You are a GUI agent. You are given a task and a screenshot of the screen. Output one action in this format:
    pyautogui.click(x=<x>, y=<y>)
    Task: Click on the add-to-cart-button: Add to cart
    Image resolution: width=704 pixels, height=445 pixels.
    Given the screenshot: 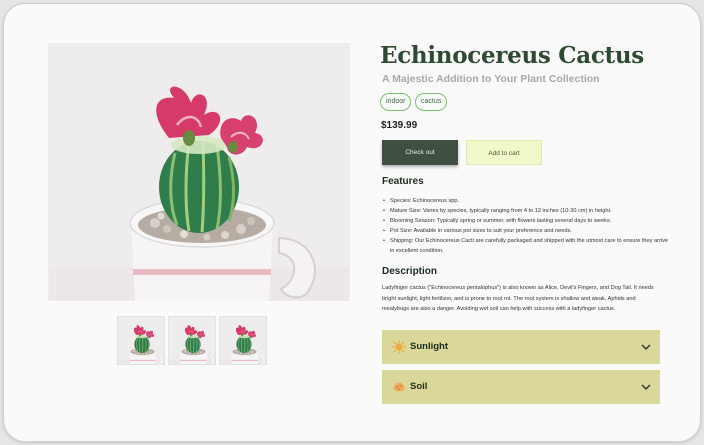 What is the action you would take?
    pyautogui.click(x=504, y=152)
    